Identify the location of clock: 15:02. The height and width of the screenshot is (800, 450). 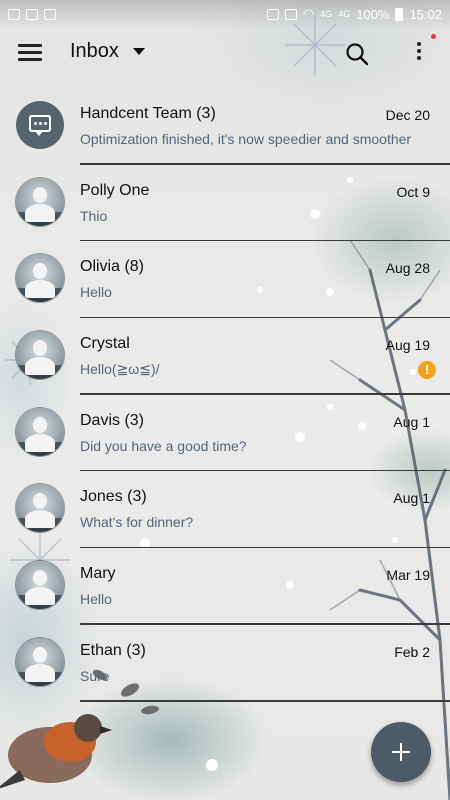
(425, 14).